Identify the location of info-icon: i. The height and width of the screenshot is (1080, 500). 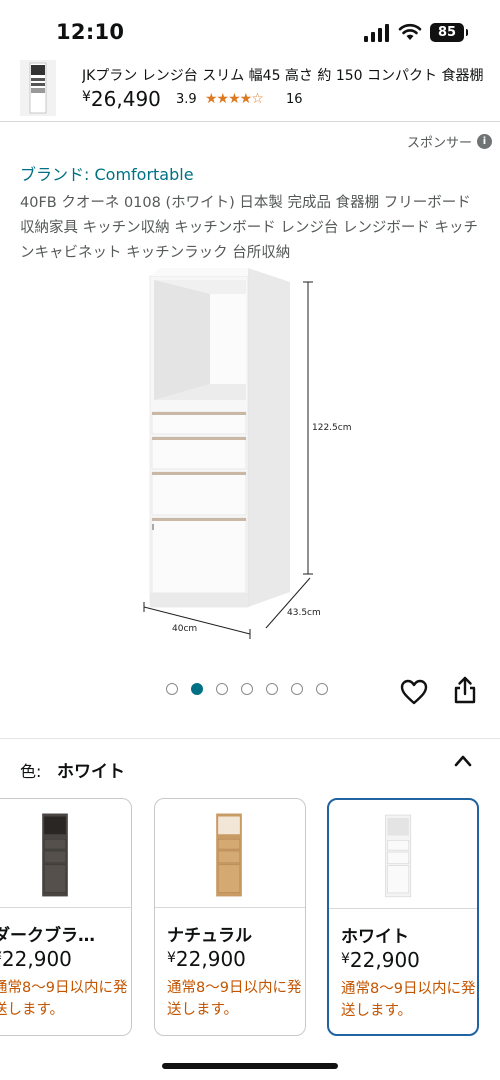
(484, 141).